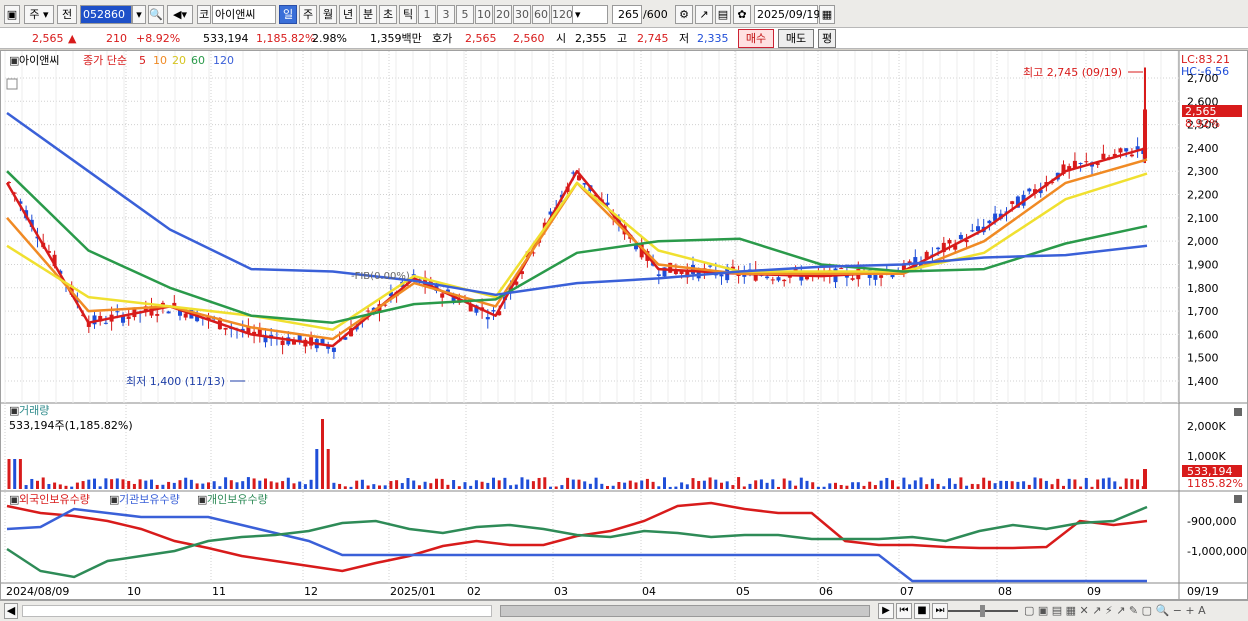  What do you see at coordinates (396, 38) in the screenshot?
I see `trade-amount: 1,359백만` at bounding box center [396, 38].